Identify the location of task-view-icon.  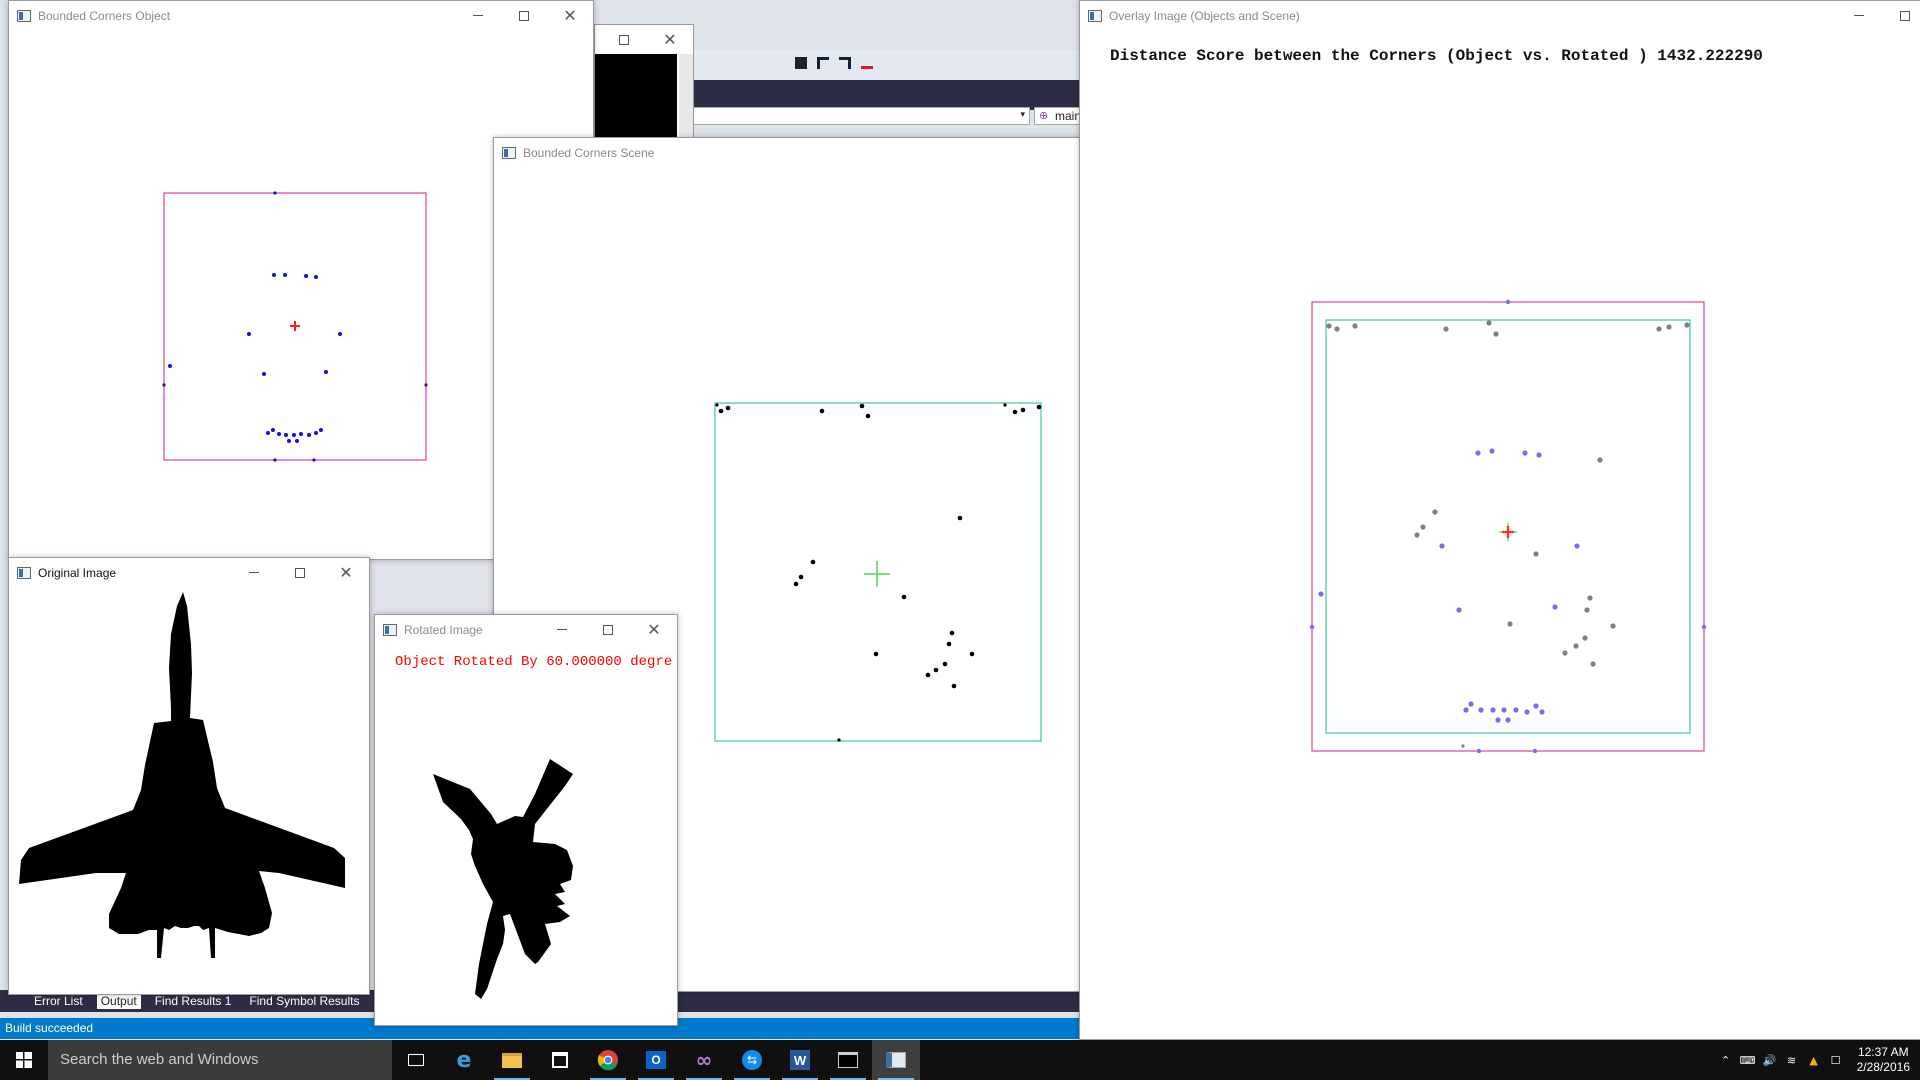
(416, 1060).